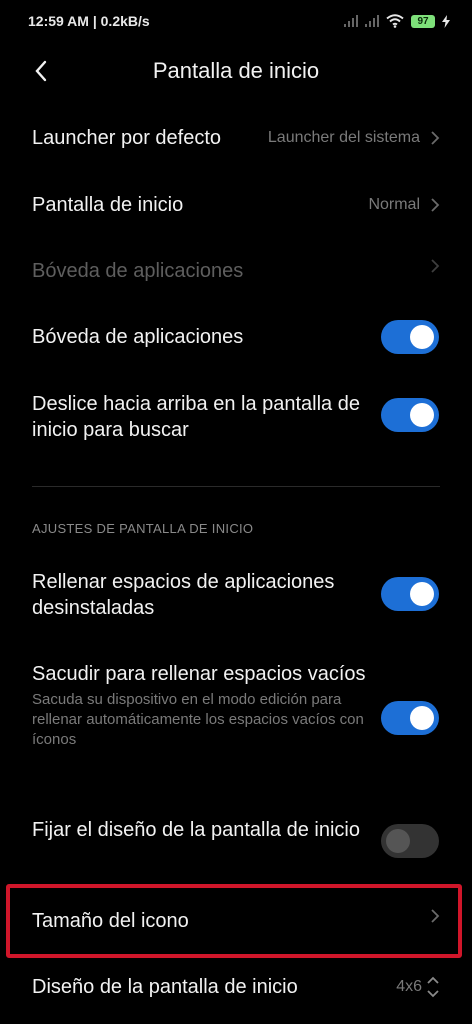 This screenshot has height=1024, width=472. What do you see at coordinates (196, 830) in the screenshot?
I see `setting-label: Fijar el diseño de la pantalla de inicio` at bounding box center [196, 830].